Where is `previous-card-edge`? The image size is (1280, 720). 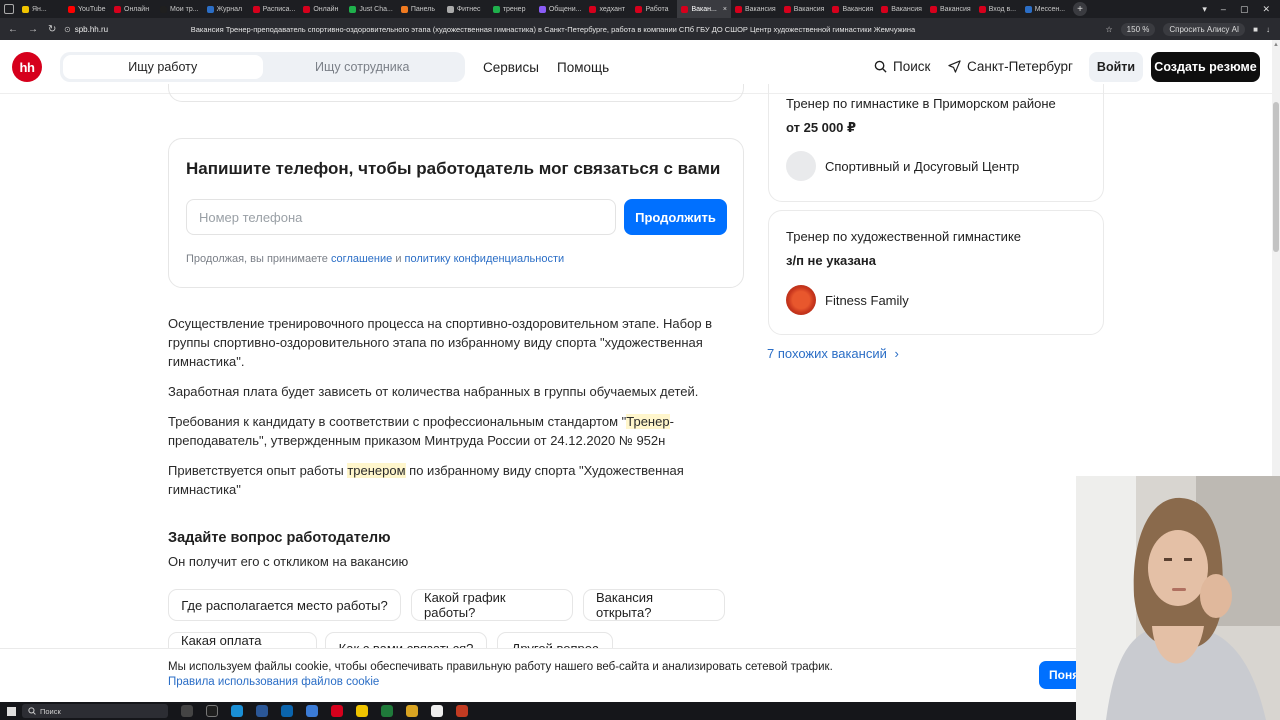 previous-card-edge is located at coordinates (456, 93).